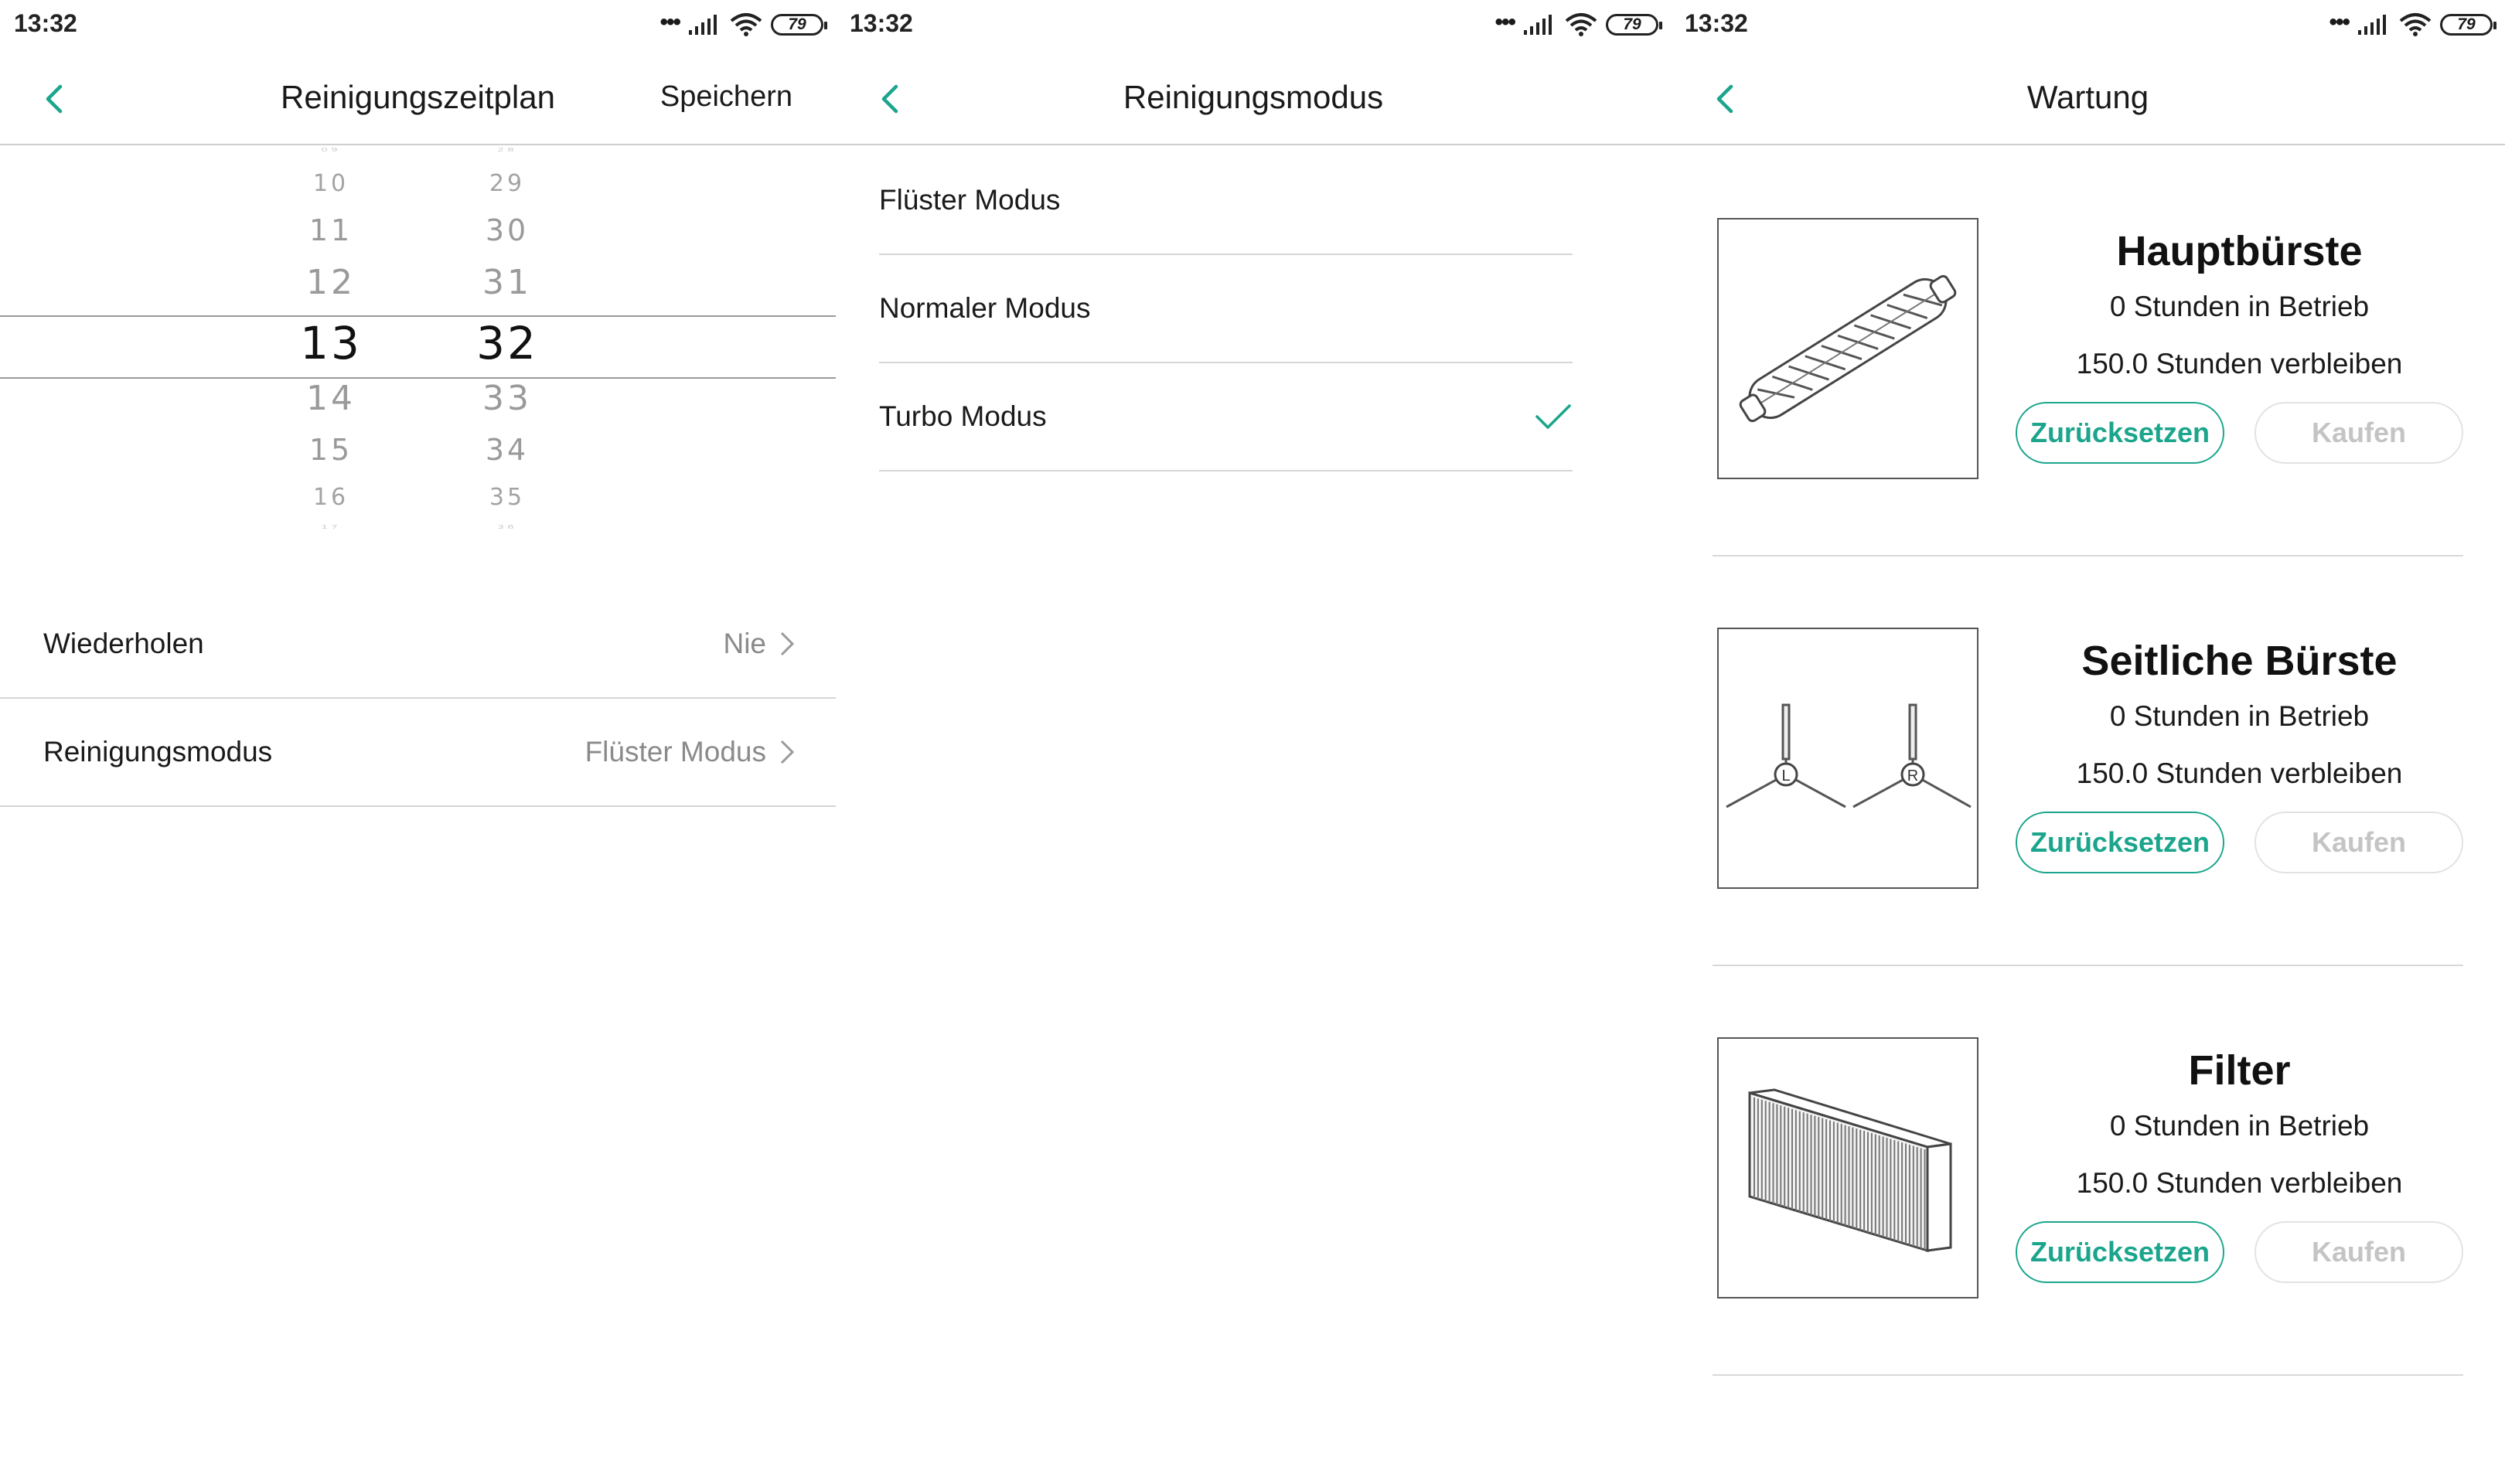 The image size is (2505, 1484). What do you see at coordinates (158, 752) in the screenshot?
I see `cleaning-mode-label: Reinigungsmodus` at bounding box center [158, 752].